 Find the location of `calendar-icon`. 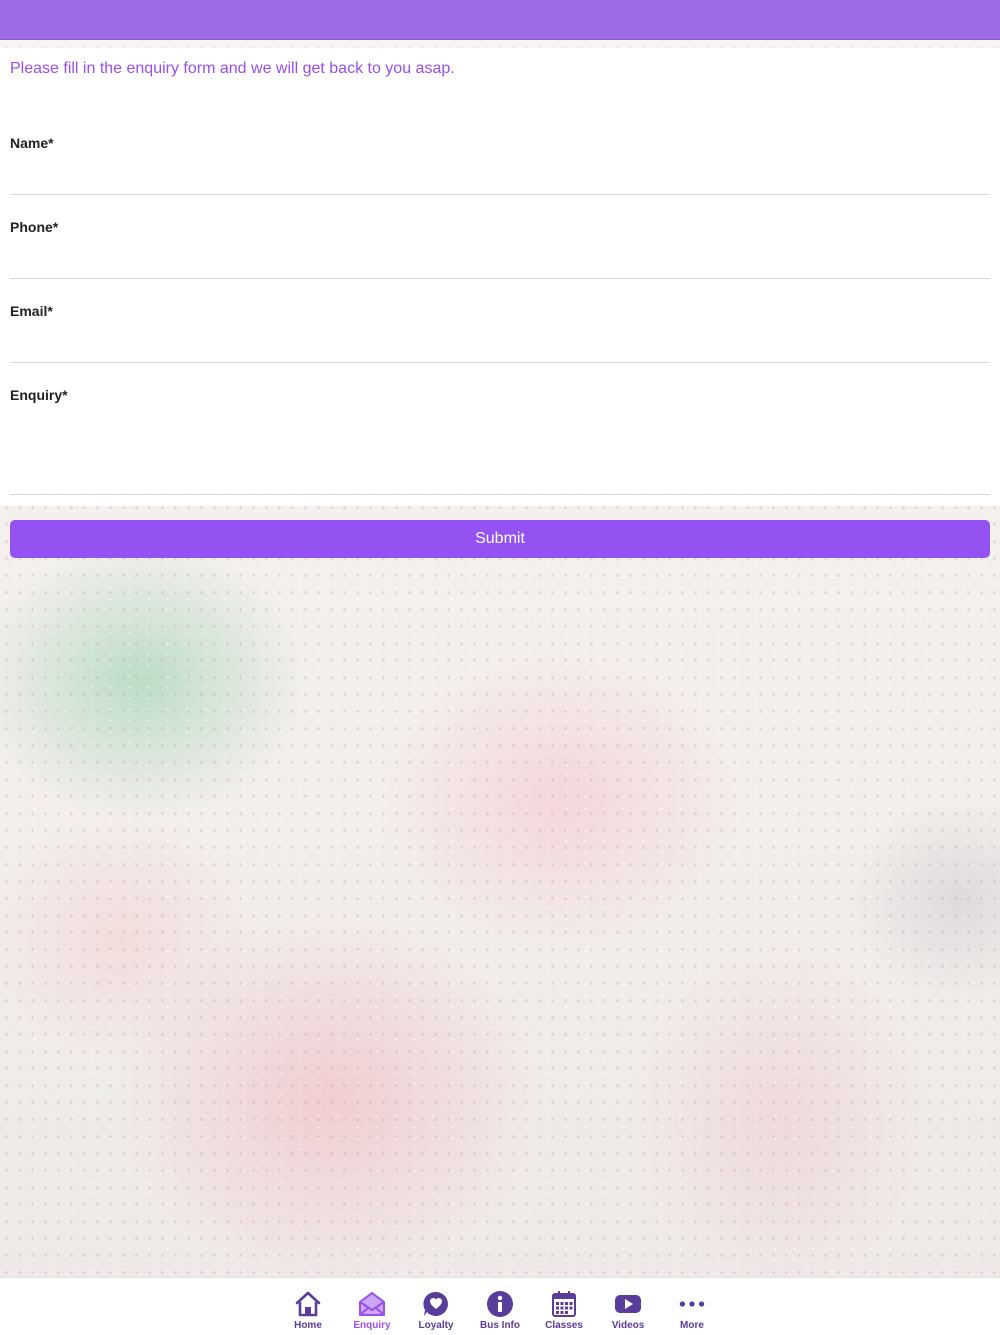

calendar-icon is located at coordinates (564, 1304).